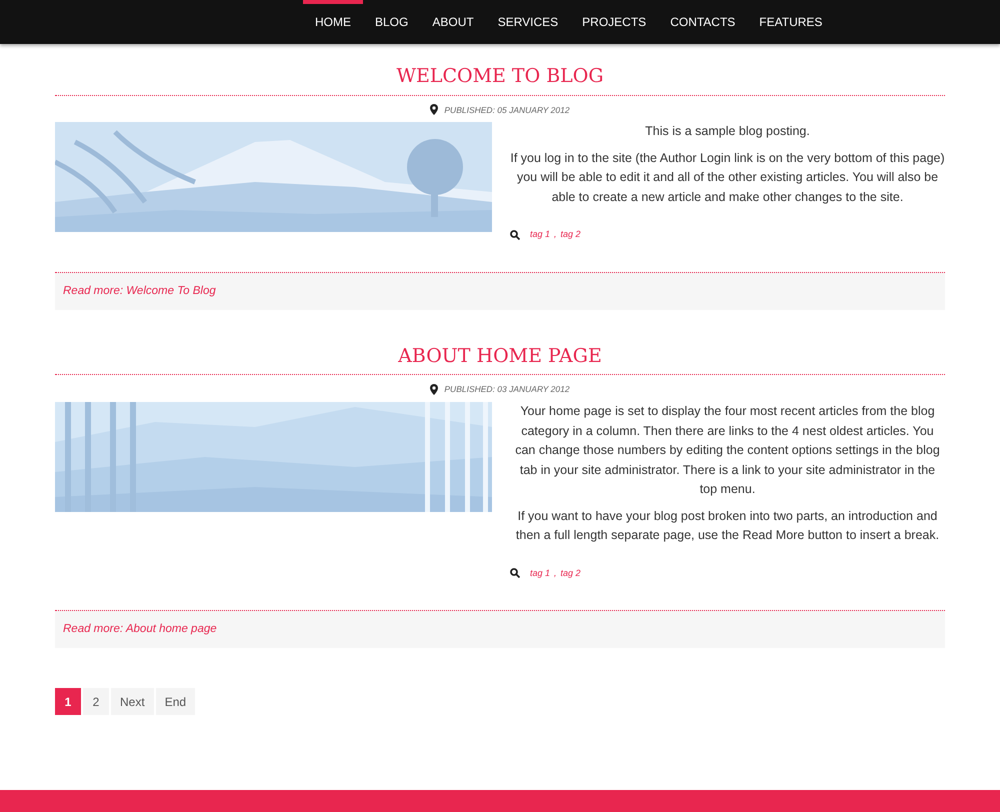 The image size is (1000, 812). Describe the element at coordinates (132, 701) in the screenshot. I see `pagination-link: Next` at that location.